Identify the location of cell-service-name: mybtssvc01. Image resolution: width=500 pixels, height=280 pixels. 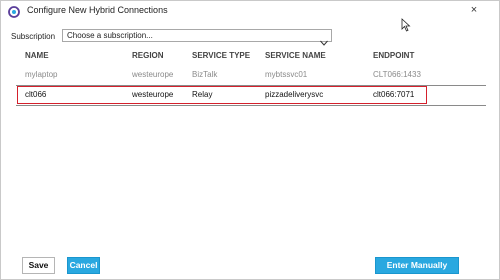
(286, 74).